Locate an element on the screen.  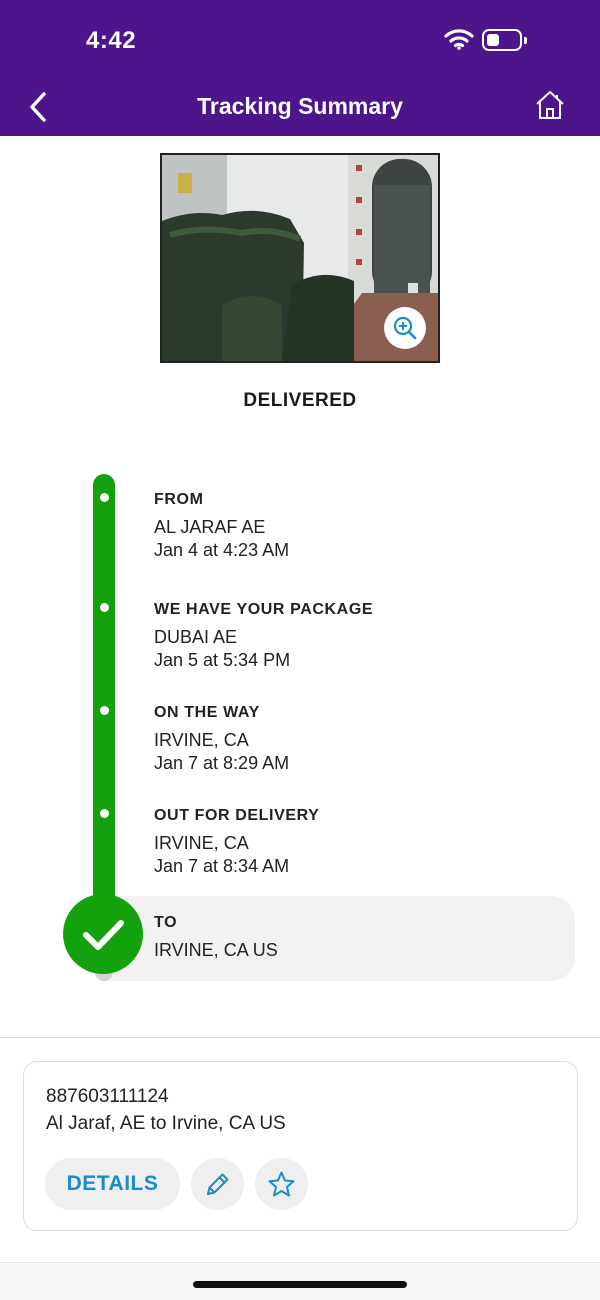
event-time: Jan 7 at 8:34 AM is located at coordinates (222, 866).